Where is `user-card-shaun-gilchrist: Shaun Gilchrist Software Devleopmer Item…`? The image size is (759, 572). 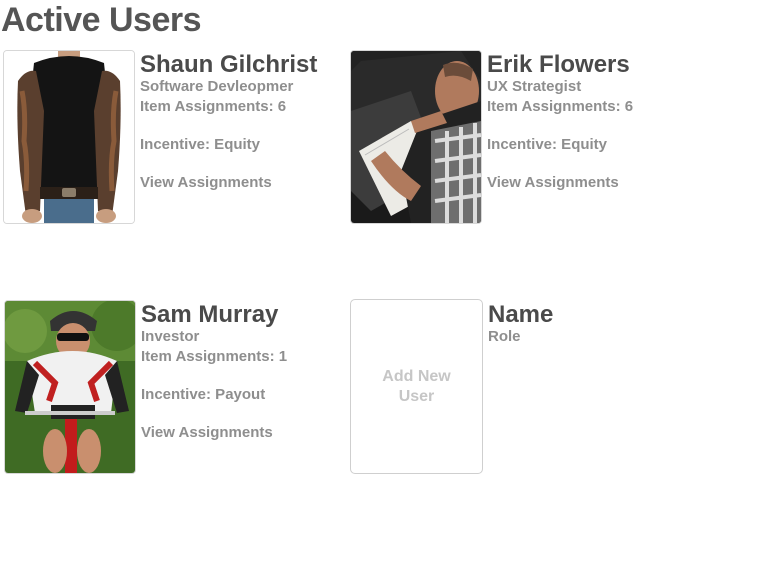
user-card-shaun-gilchrist: Shaun Gilchrist Software Devleopmer Item… is located at coordinates (168, 140).